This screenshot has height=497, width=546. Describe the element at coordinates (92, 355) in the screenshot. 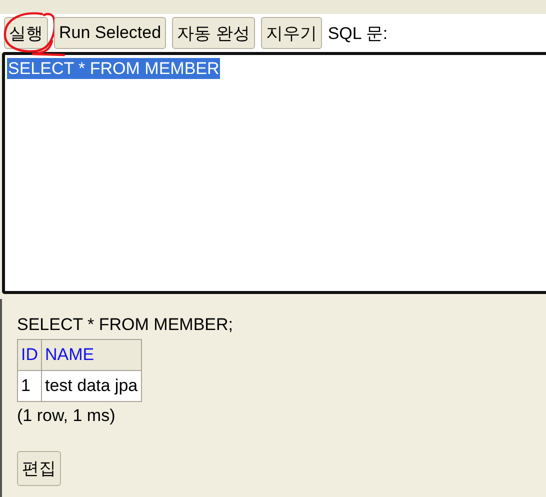

I see `column-header: NAME` at that location.